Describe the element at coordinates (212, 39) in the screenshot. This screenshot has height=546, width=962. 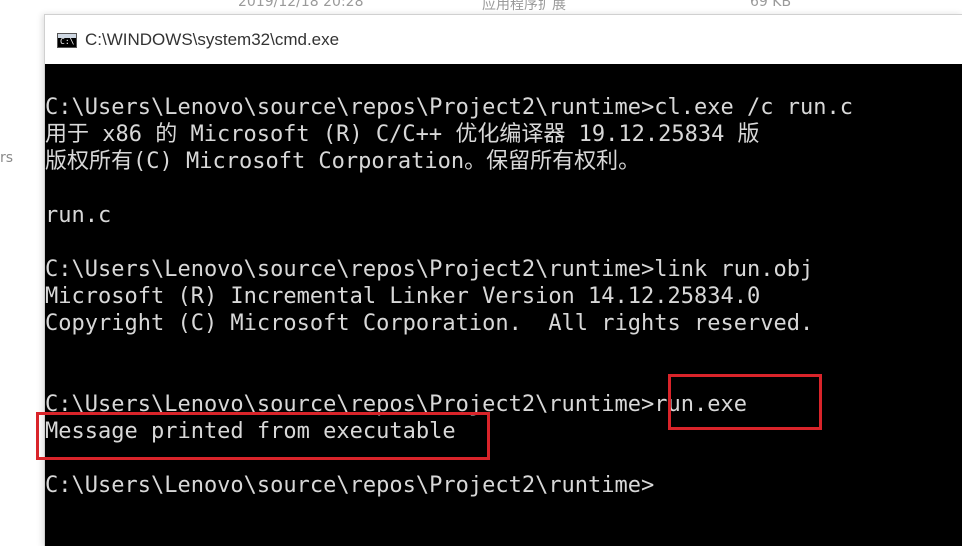
I see `window-title: C:\WINDOWS\system32\cmd.exe` at that location.